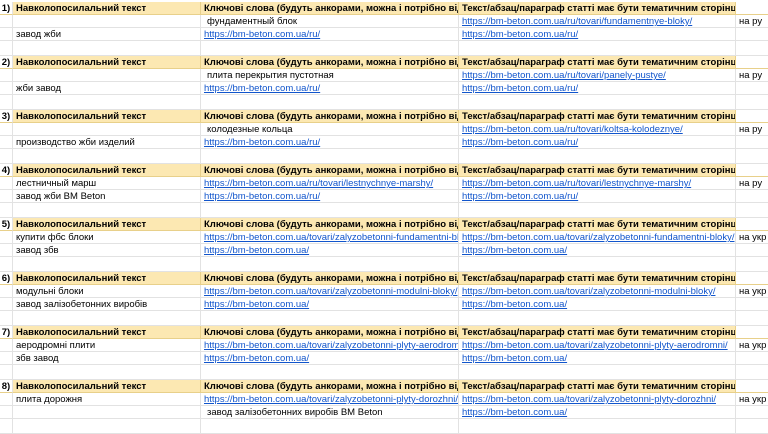 The height and width of the screenshot is (434, 768). I want to click on context-text-cell: лестничный марш, so click(107, 183).